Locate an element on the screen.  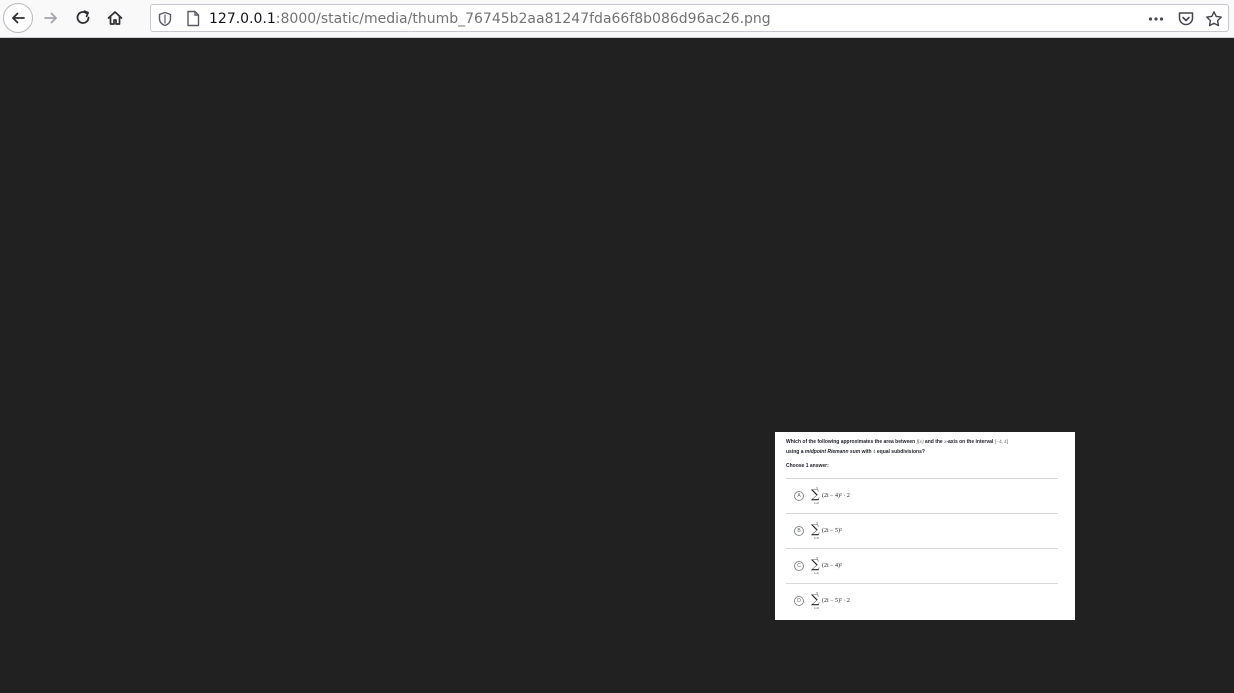
function-symbol: f(x) is located at coordinates (920, 442).